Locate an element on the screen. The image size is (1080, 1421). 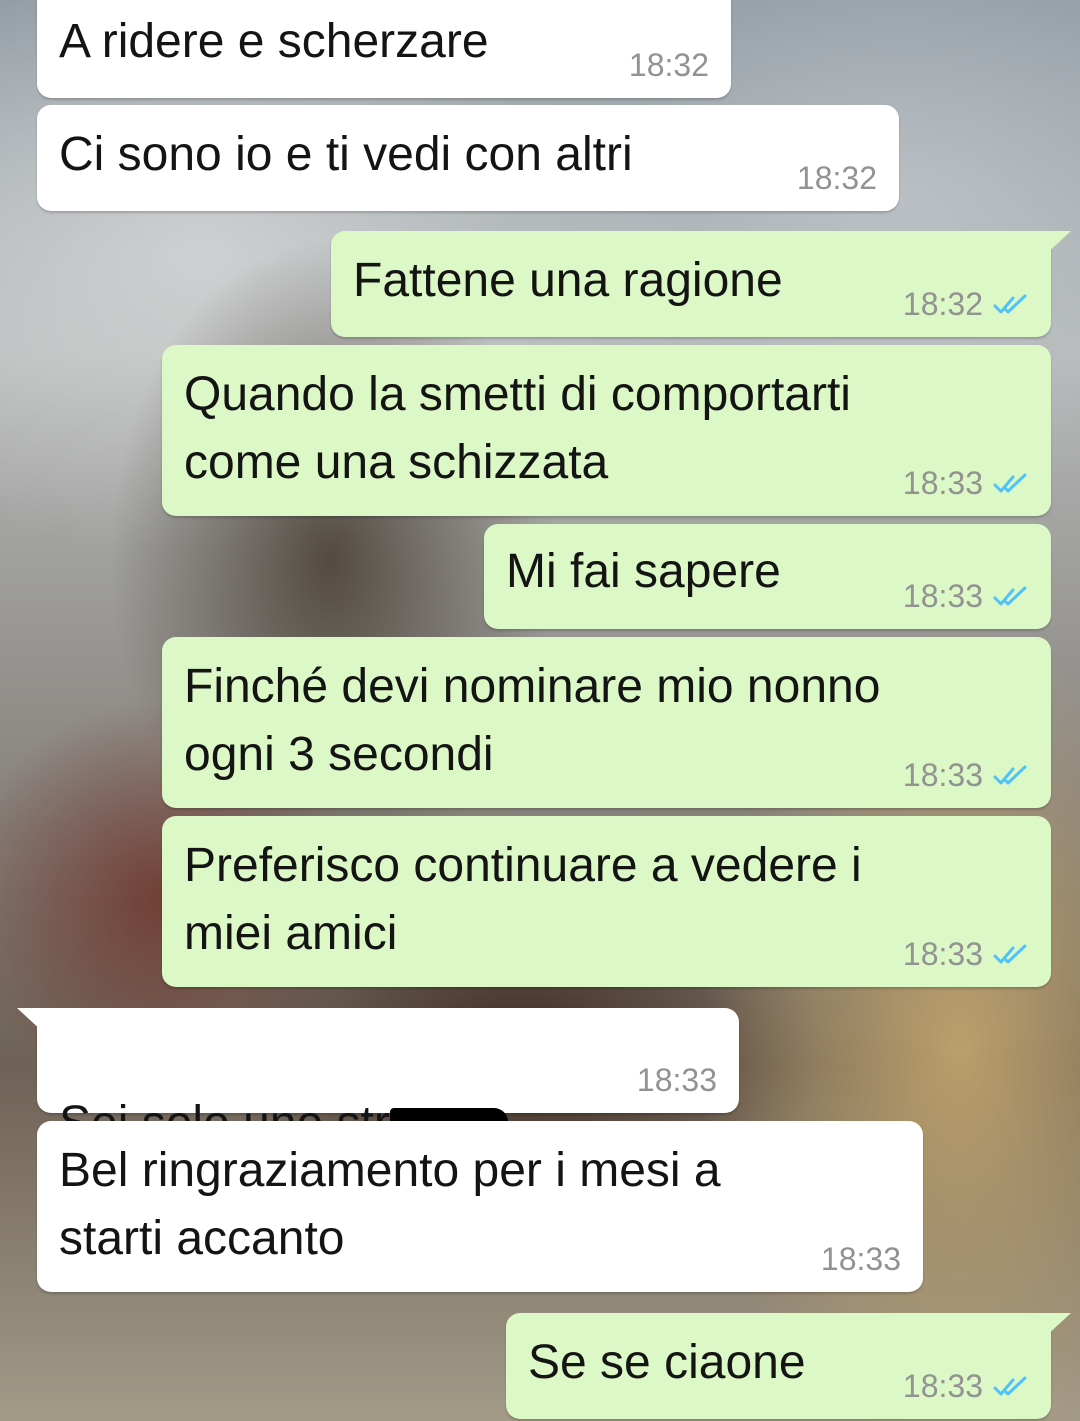
outgoing-message: Se se ciaone 18:33 is located at coordinates (788, 1366).